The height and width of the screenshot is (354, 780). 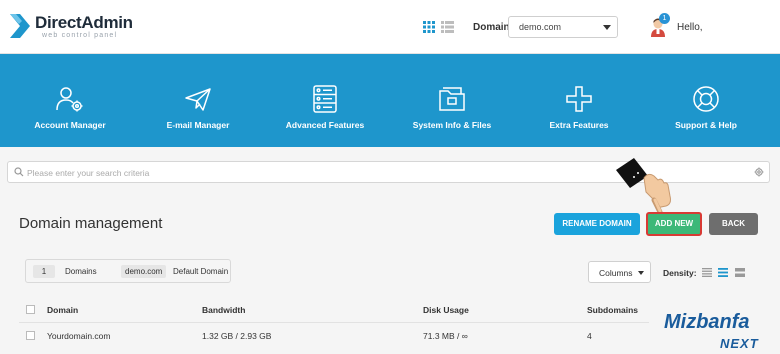 What do you see at coordinates (680, 273) in the screenshot?
I see `density-label: Density:` at bounding box center [680, 273].